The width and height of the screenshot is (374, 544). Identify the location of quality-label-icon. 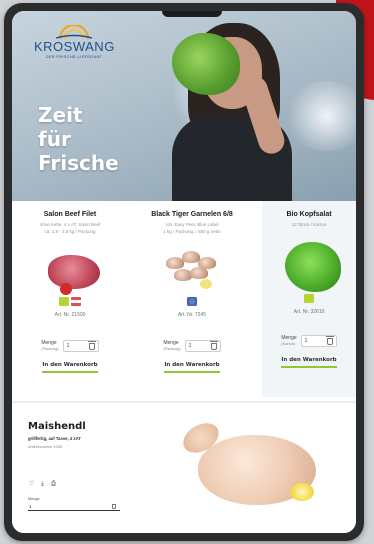
(64, 301).